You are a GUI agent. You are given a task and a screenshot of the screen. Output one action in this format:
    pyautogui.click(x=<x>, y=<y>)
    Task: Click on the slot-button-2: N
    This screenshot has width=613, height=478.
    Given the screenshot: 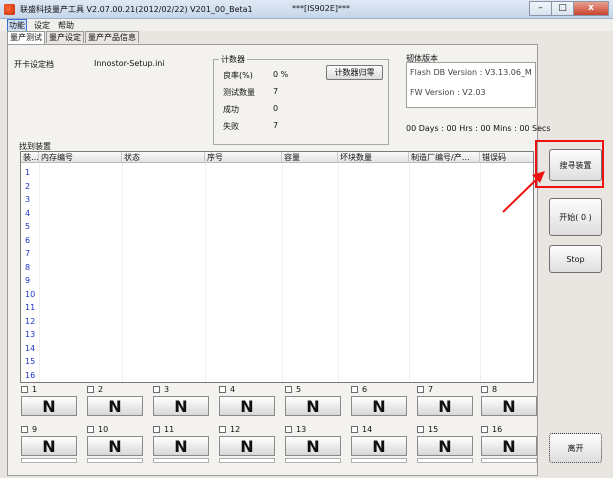 What is the action you would take?
    pyautogui.click(x=115, y=406)
    